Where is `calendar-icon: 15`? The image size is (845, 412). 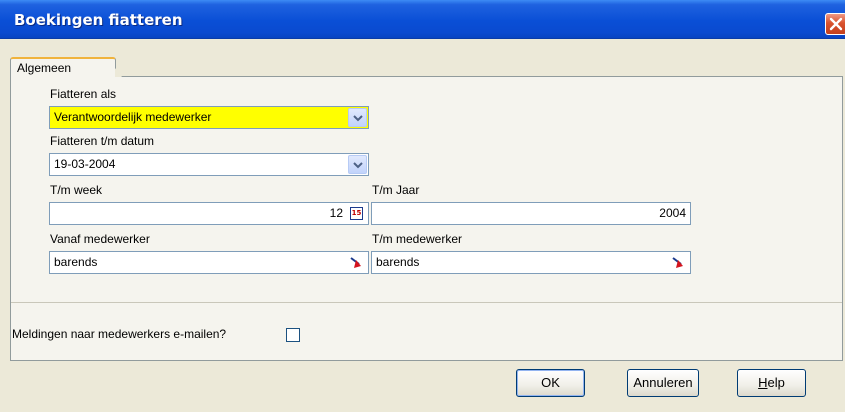
calendar-icon: 15 is located at coordinates (356, 213).